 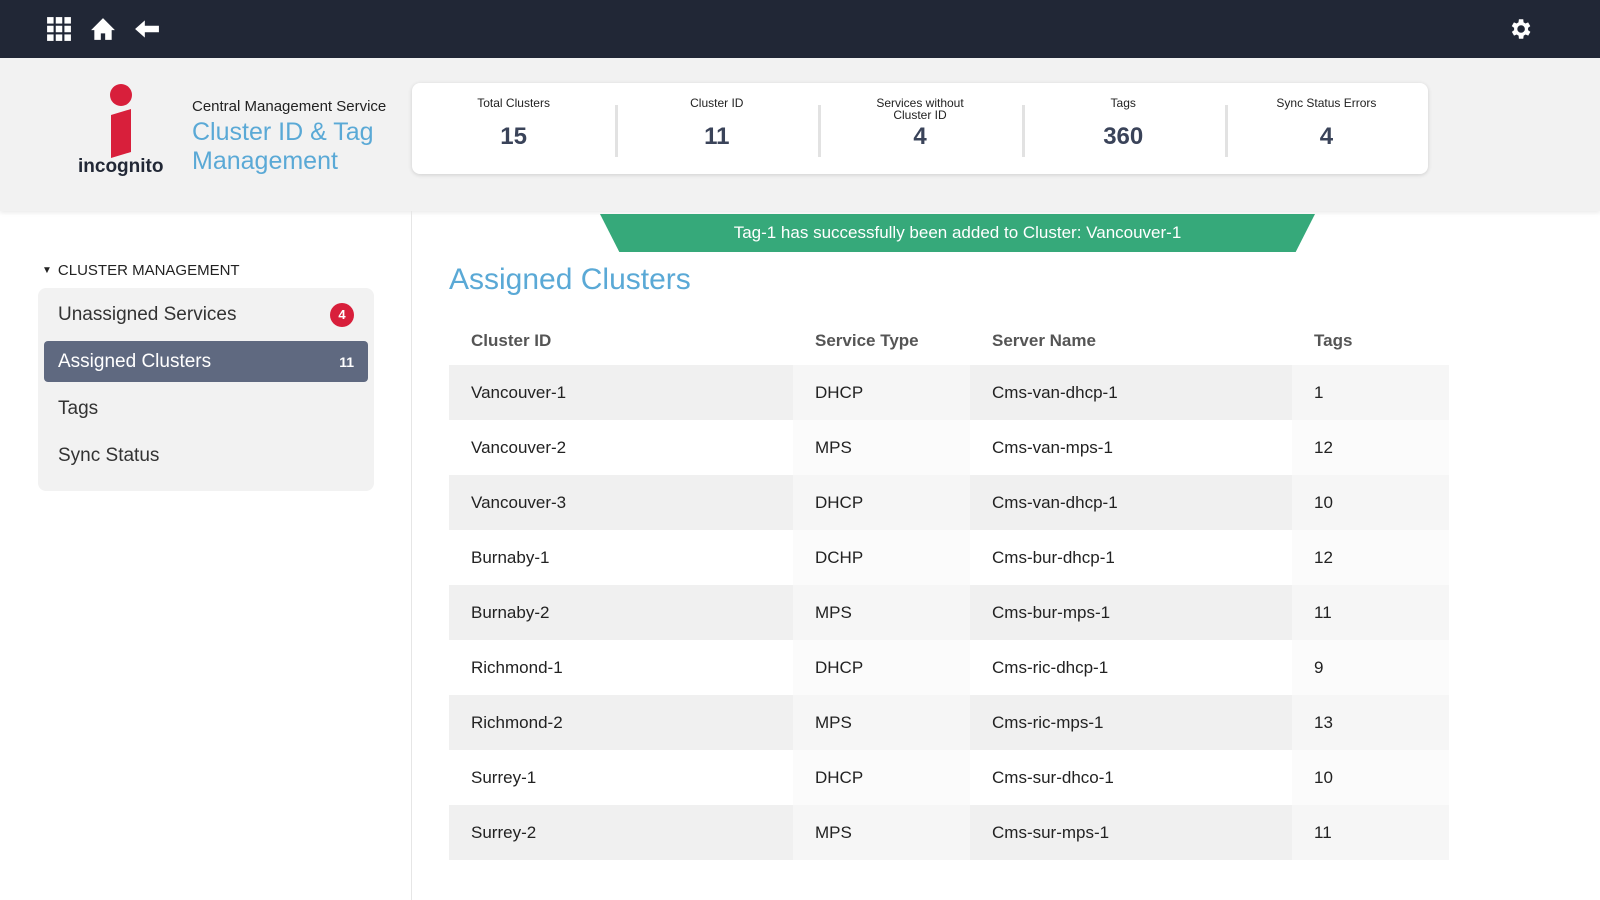 I want to click on apps-grid-icon, so click(x=59, y=29).